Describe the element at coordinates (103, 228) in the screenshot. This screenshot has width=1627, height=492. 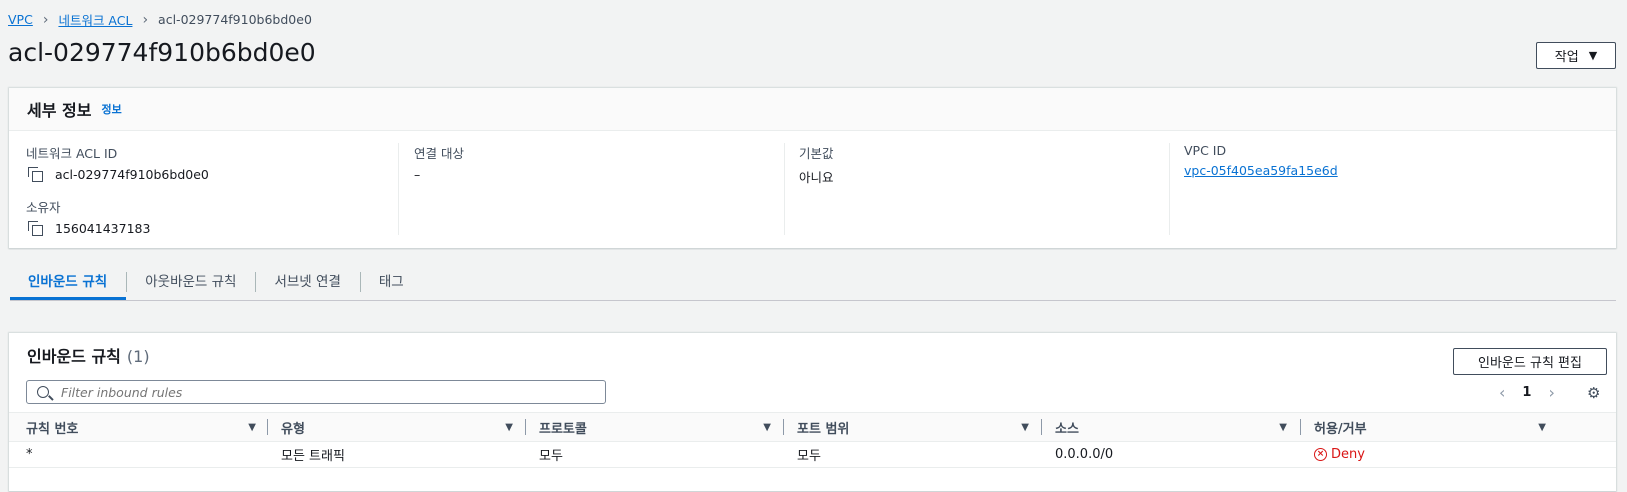
I see `owner-value: 156041437183` at that location.